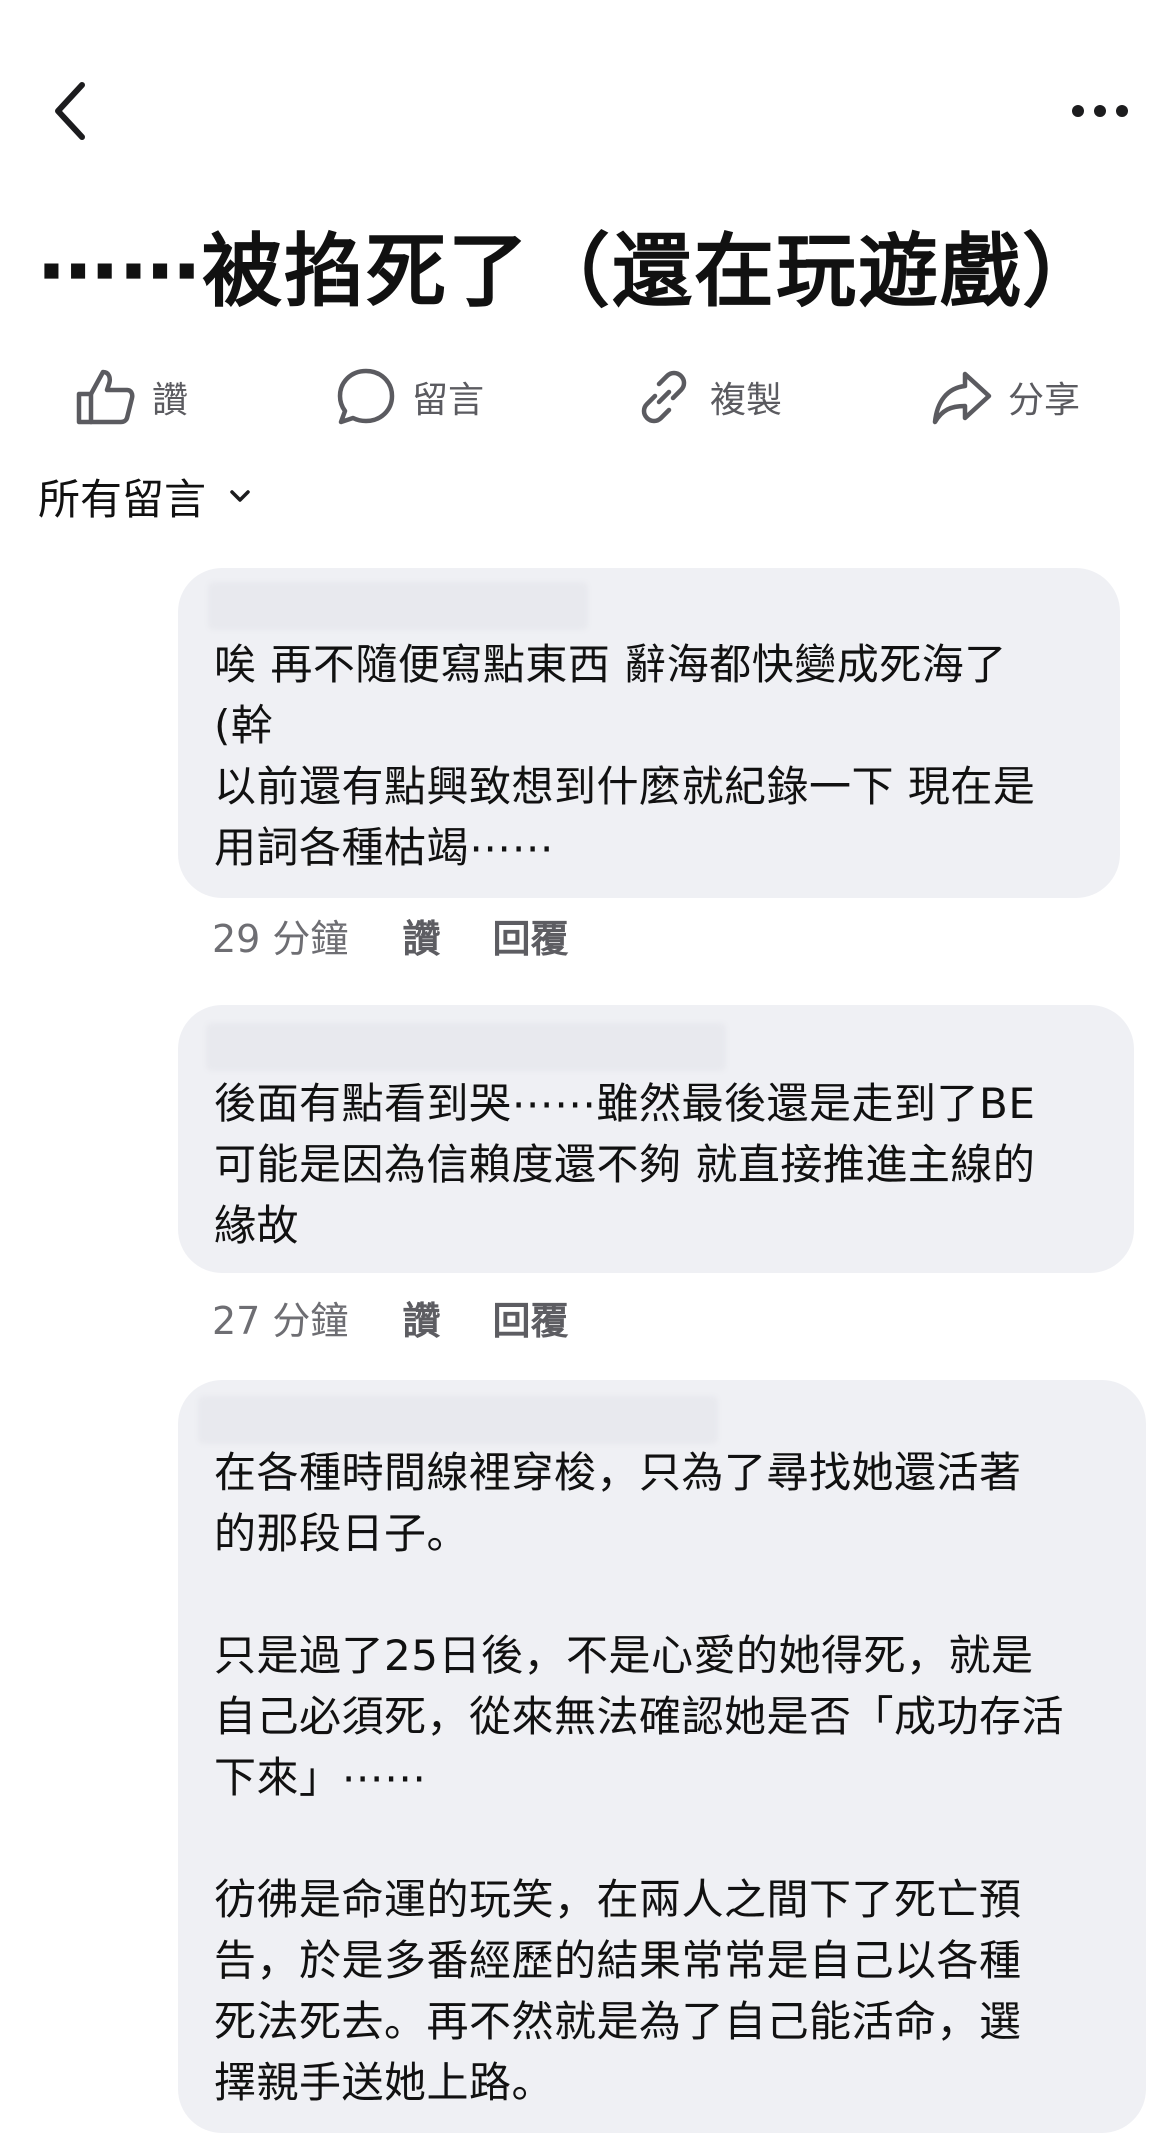 The width and height of the screenshot is (1170, 2133). I want to click on comment-button: 留言, so click(409, 397).